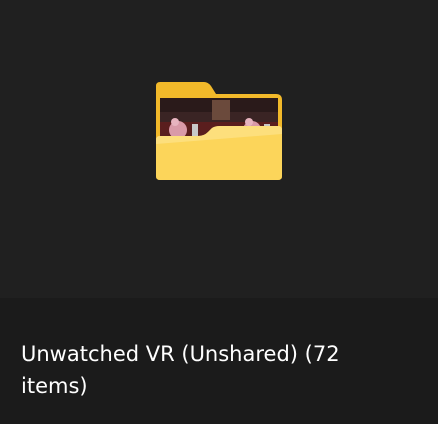  Describe the element at coordinates (180, 370) in the screenshot. I see `folder-title: Unwatched VR (Unshared) (72 items)` at that location.